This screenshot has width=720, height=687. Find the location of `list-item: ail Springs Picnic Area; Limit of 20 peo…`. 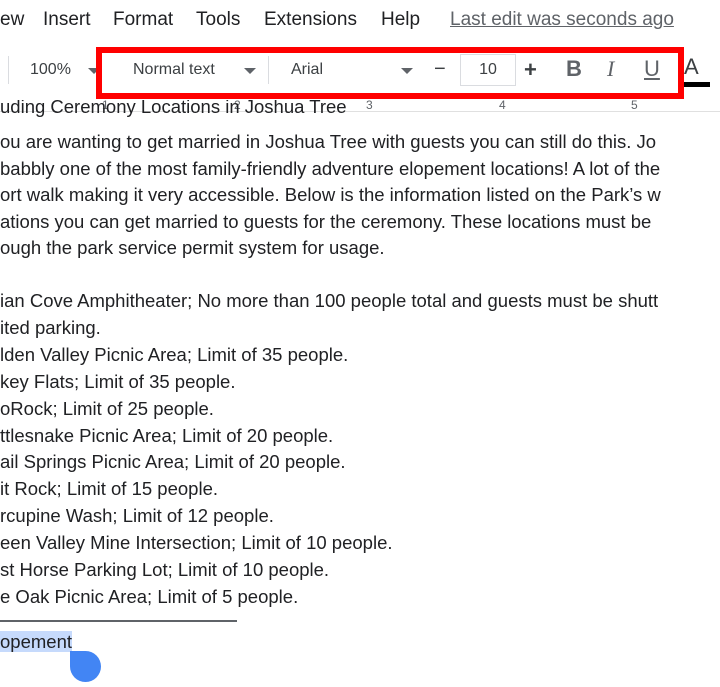

list-item: ail Springs Picnic Area; Limit of 20 peo… is located at coordinates (173, 462).